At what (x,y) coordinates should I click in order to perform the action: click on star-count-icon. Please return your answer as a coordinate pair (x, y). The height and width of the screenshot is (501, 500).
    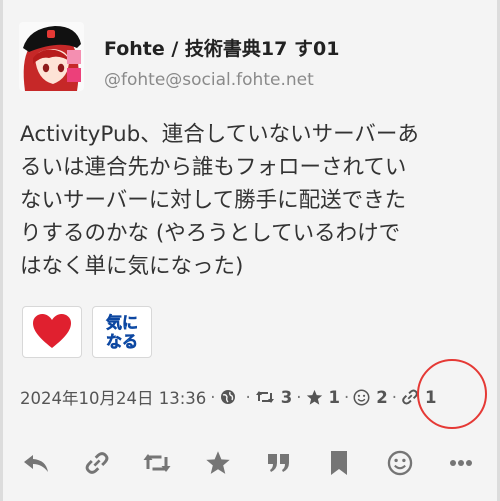
    Looking at the image, I should click on (314, 397).